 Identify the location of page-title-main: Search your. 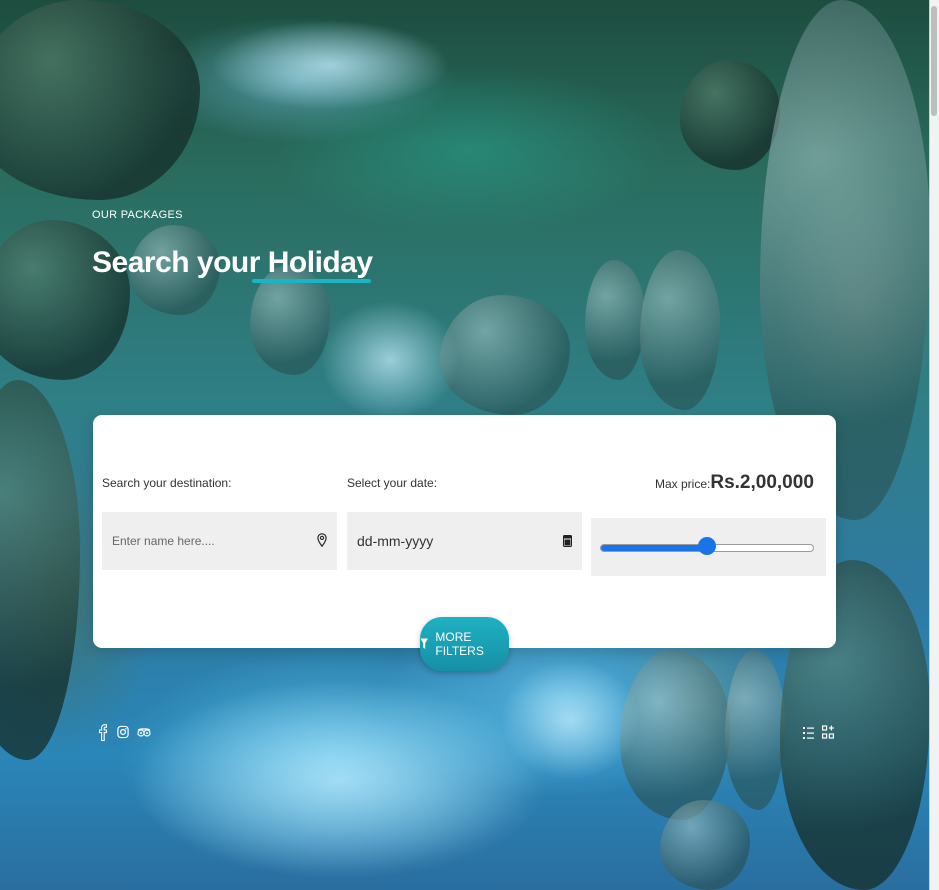
(180, 262).